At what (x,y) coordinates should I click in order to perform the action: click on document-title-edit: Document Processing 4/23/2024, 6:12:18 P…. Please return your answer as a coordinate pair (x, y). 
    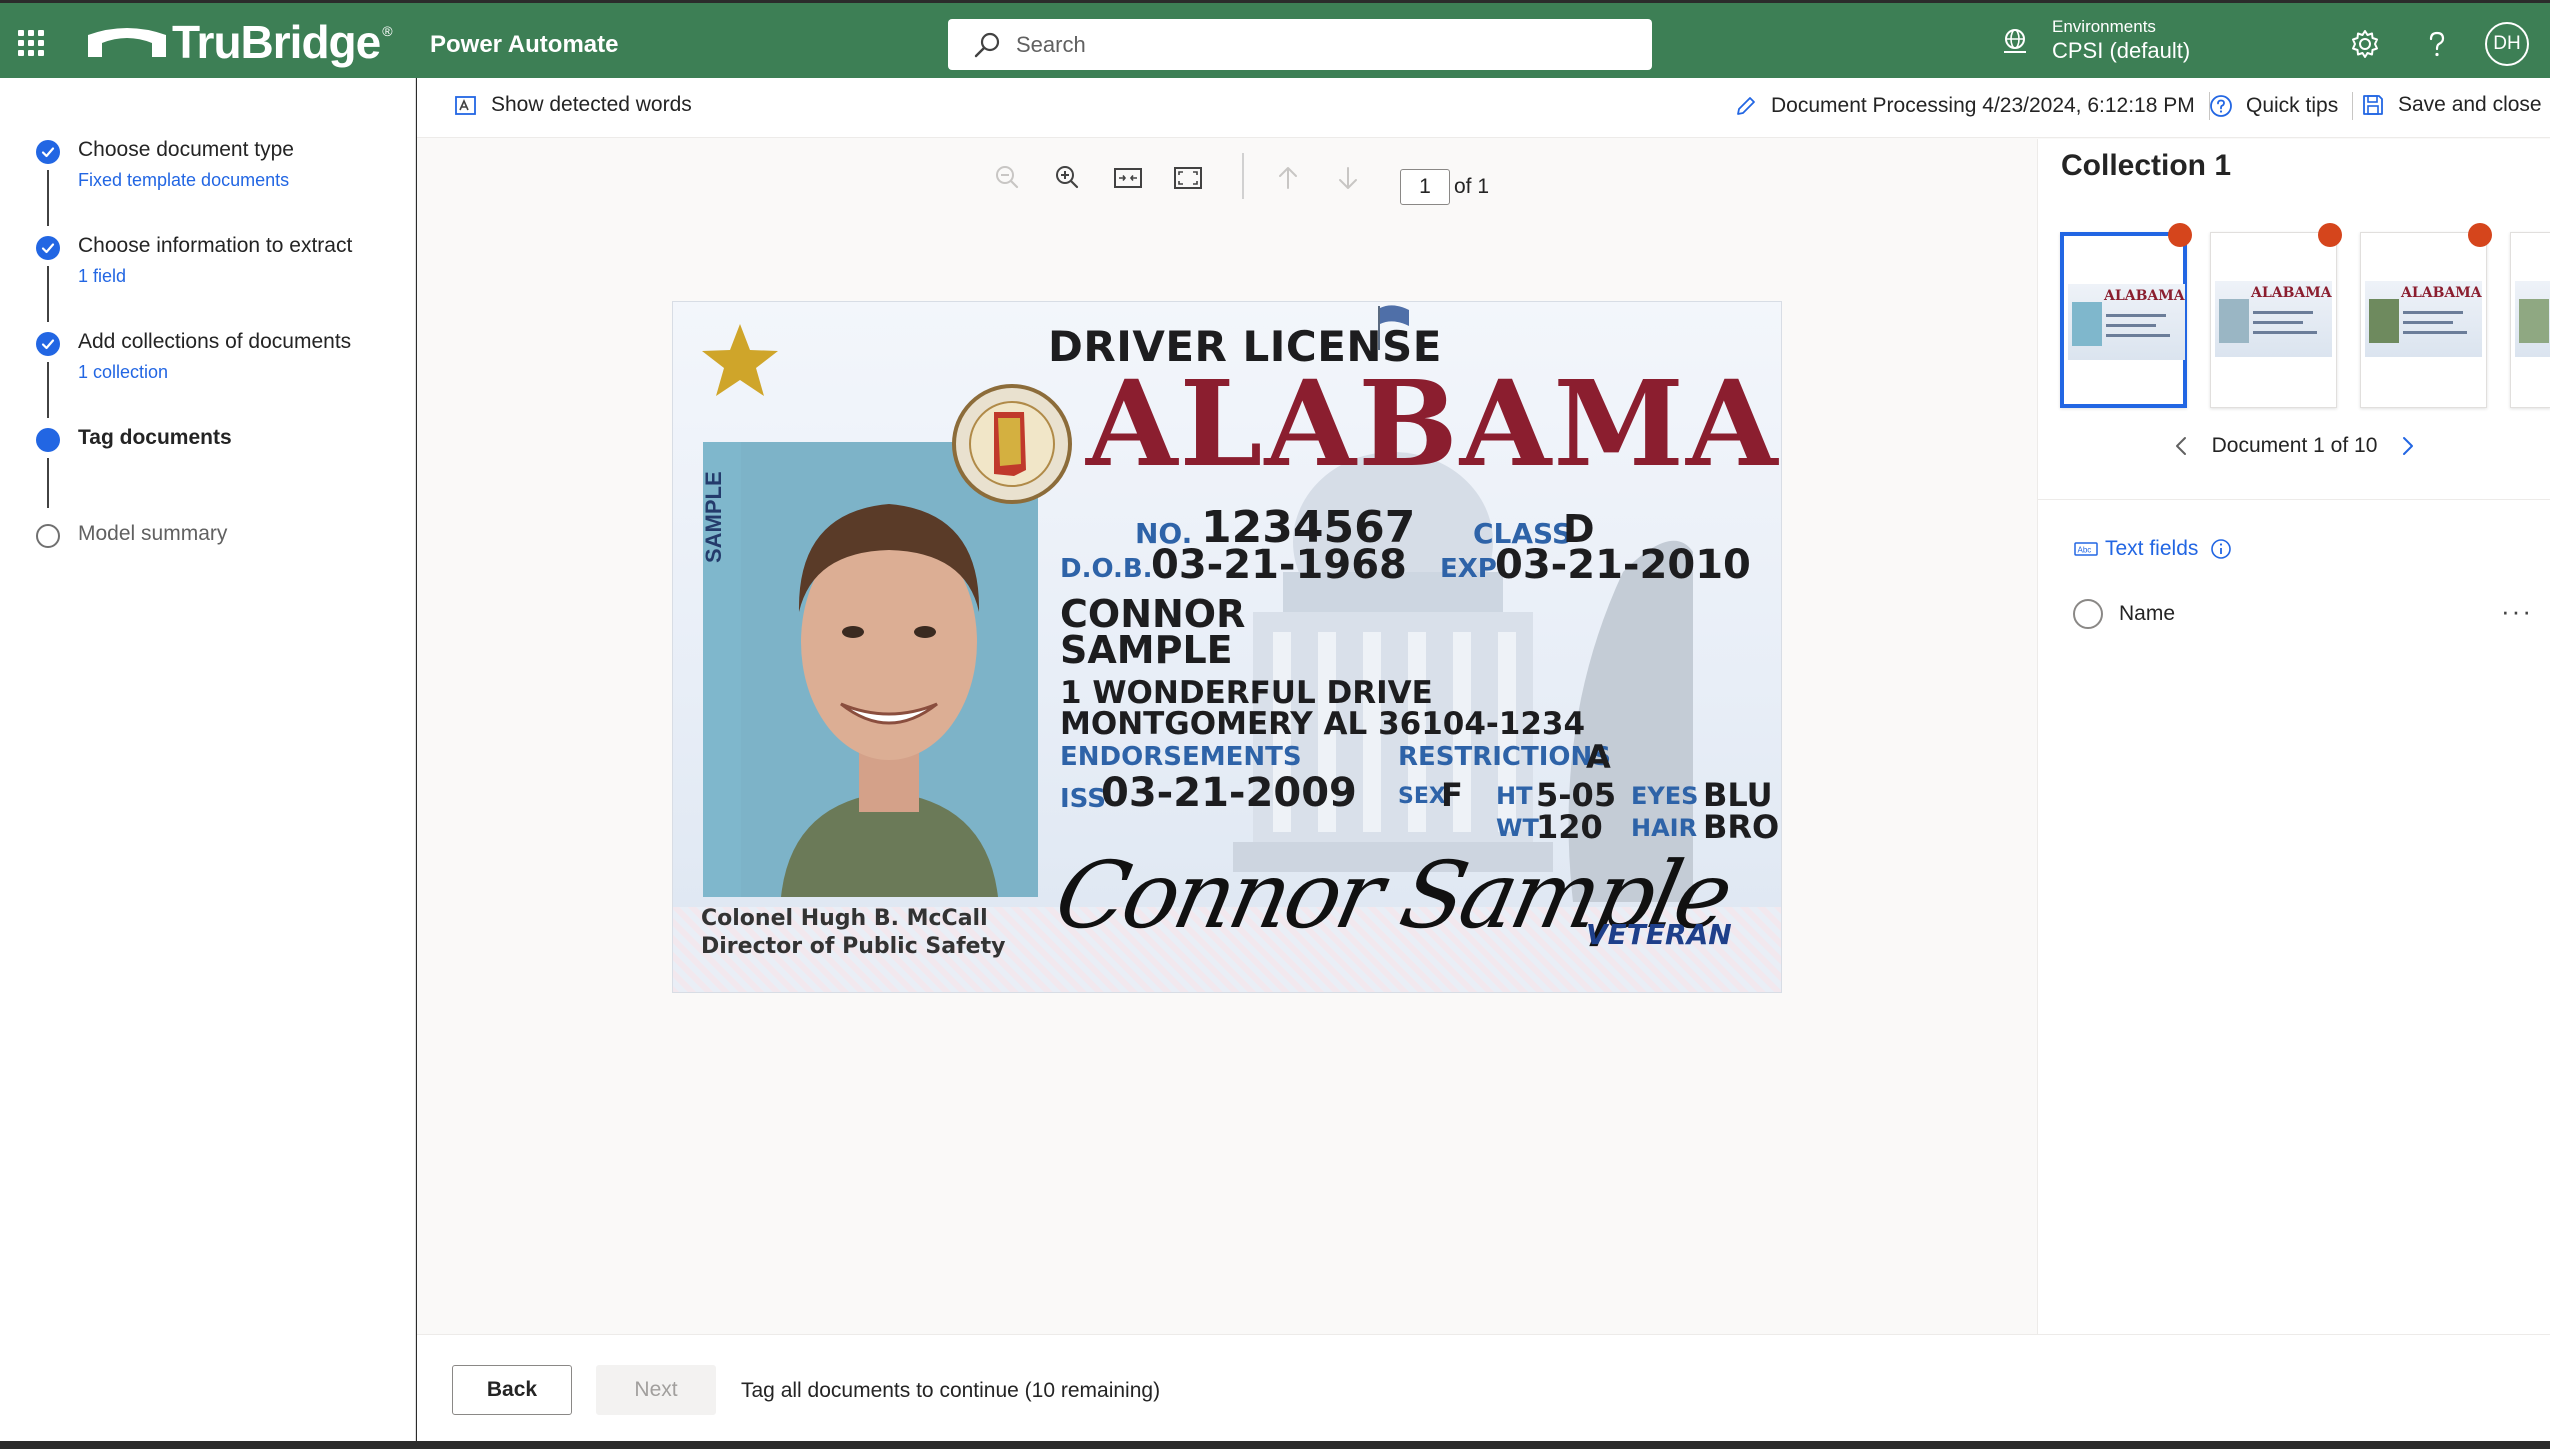
    Looking at the image, I should click on (1978, 106).